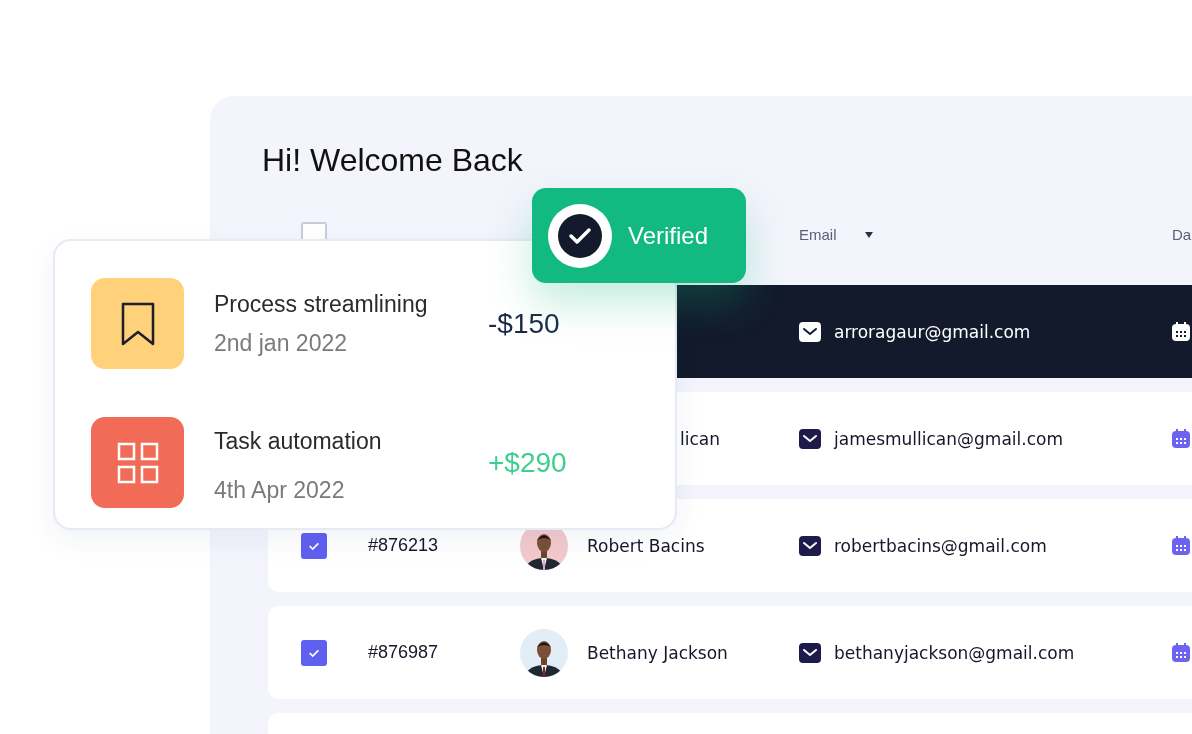 Image resolution: width=1192 pixels, height=734 pixels. What do you see at coordinates (321, 304) in the screenshot?
I see `transaction-title: Process streamlining` at bounding box center [321, 304].